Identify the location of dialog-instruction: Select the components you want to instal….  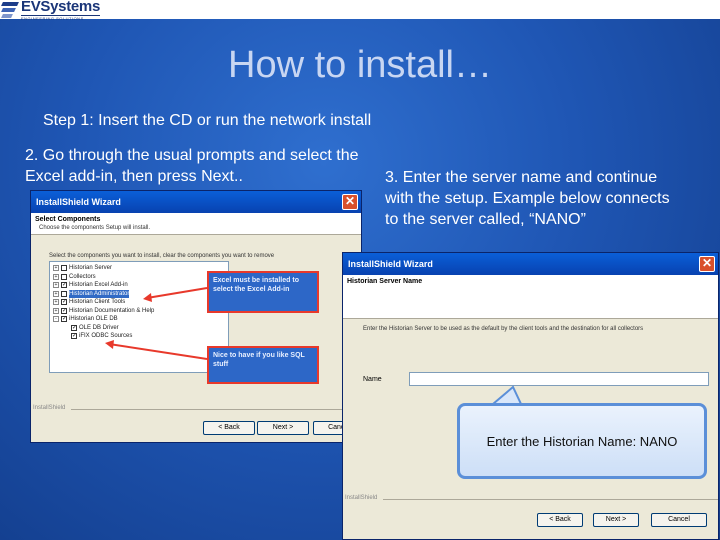
(162, 256).